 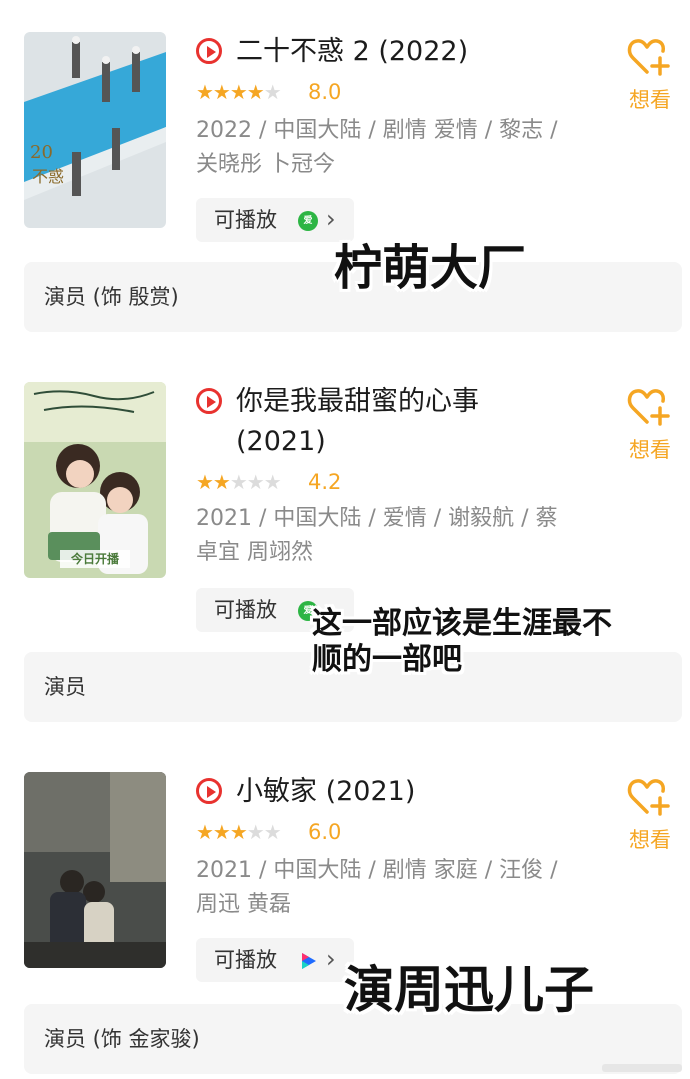 I want to click on movie-title: 小敏家 (2021), so click(x=406, y=792).